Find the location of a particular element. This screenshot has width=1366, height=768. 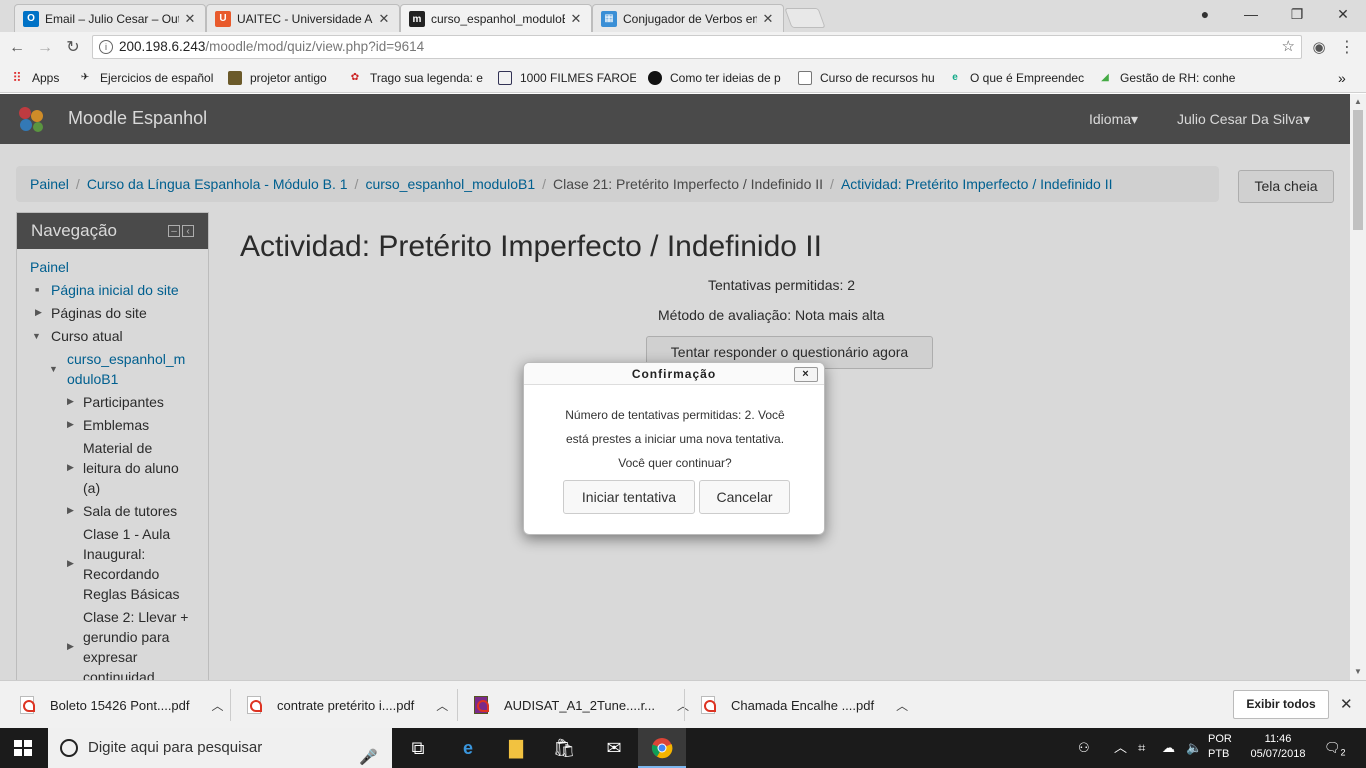

user-menu: Julio Cesar Da Silva▾ is located at coordinates (1243, 119).